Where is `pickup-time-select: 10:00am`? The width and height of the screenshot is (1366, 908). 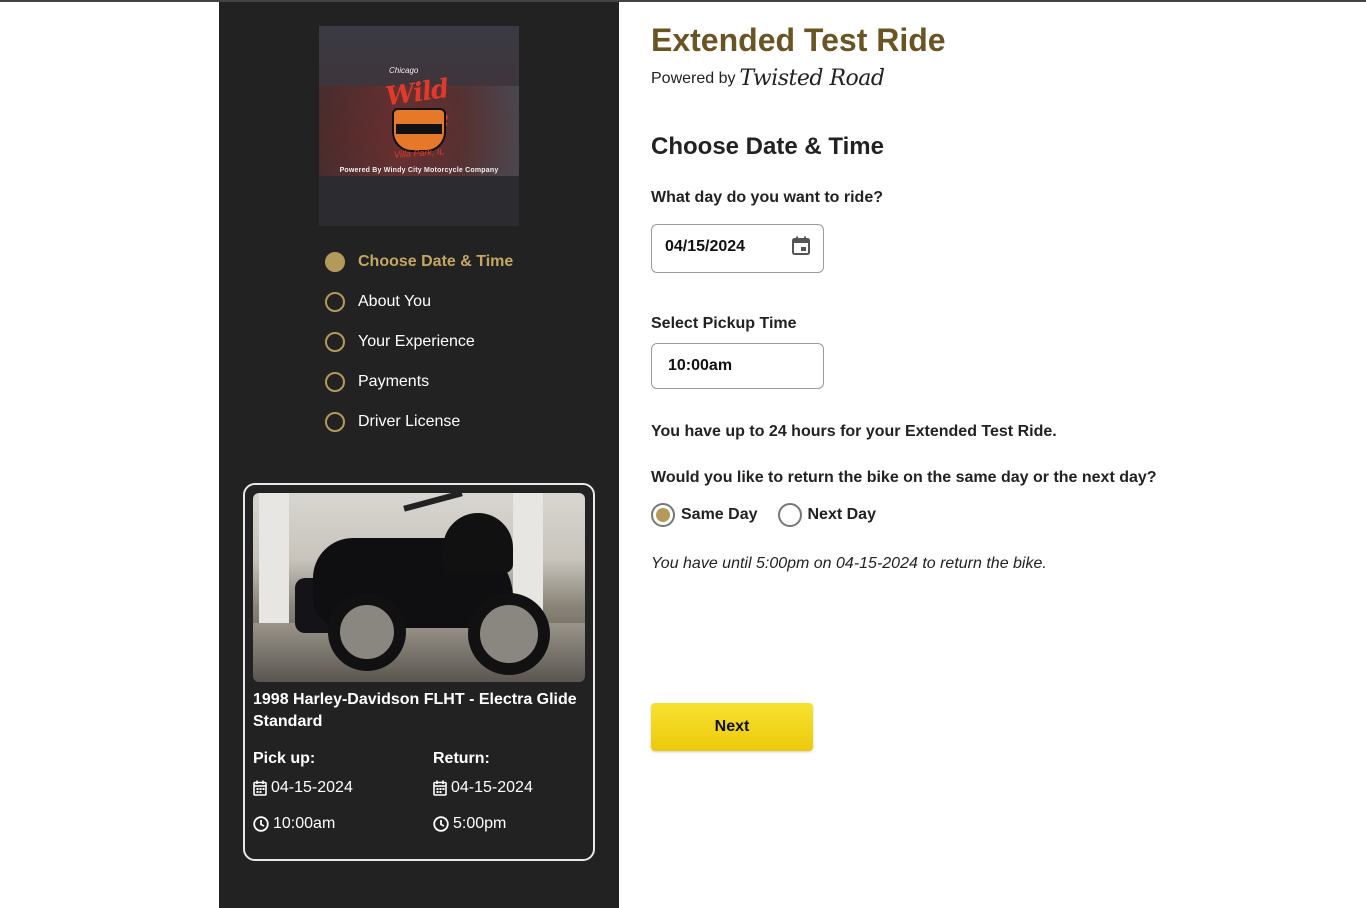
pickup-time-select: 10:00am is located at coordinates (737, 366).